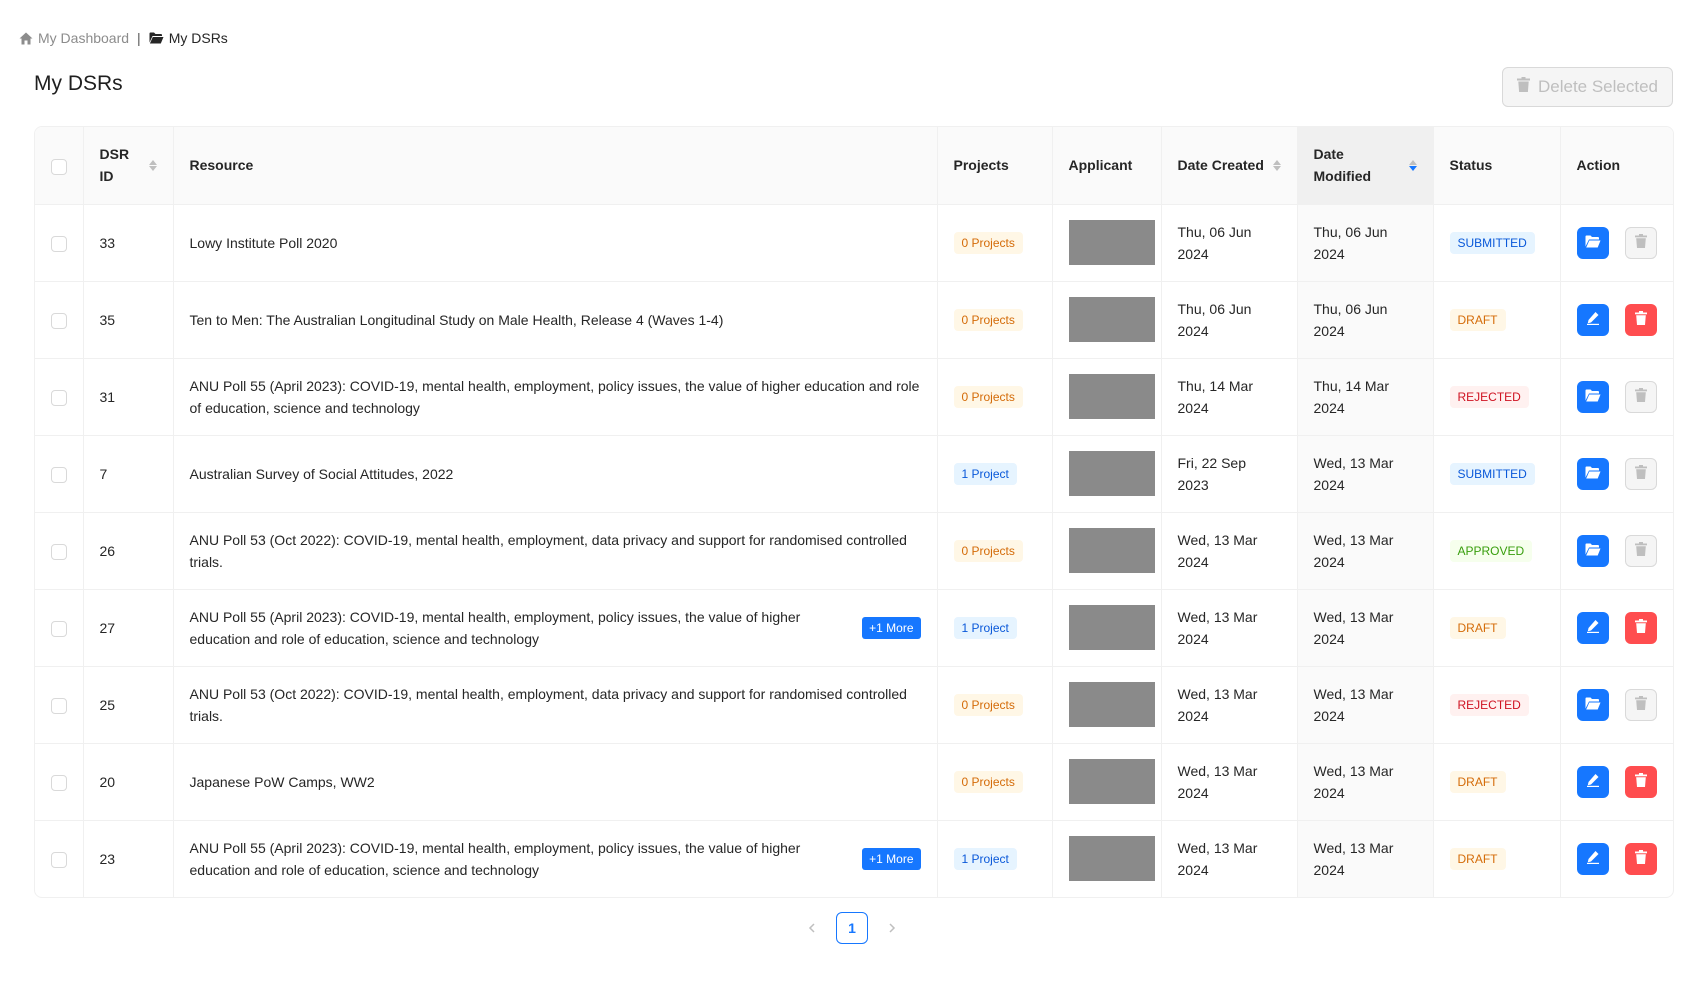  I want to click on column-date-modified-label: Date Modified, so click(1342, 165).